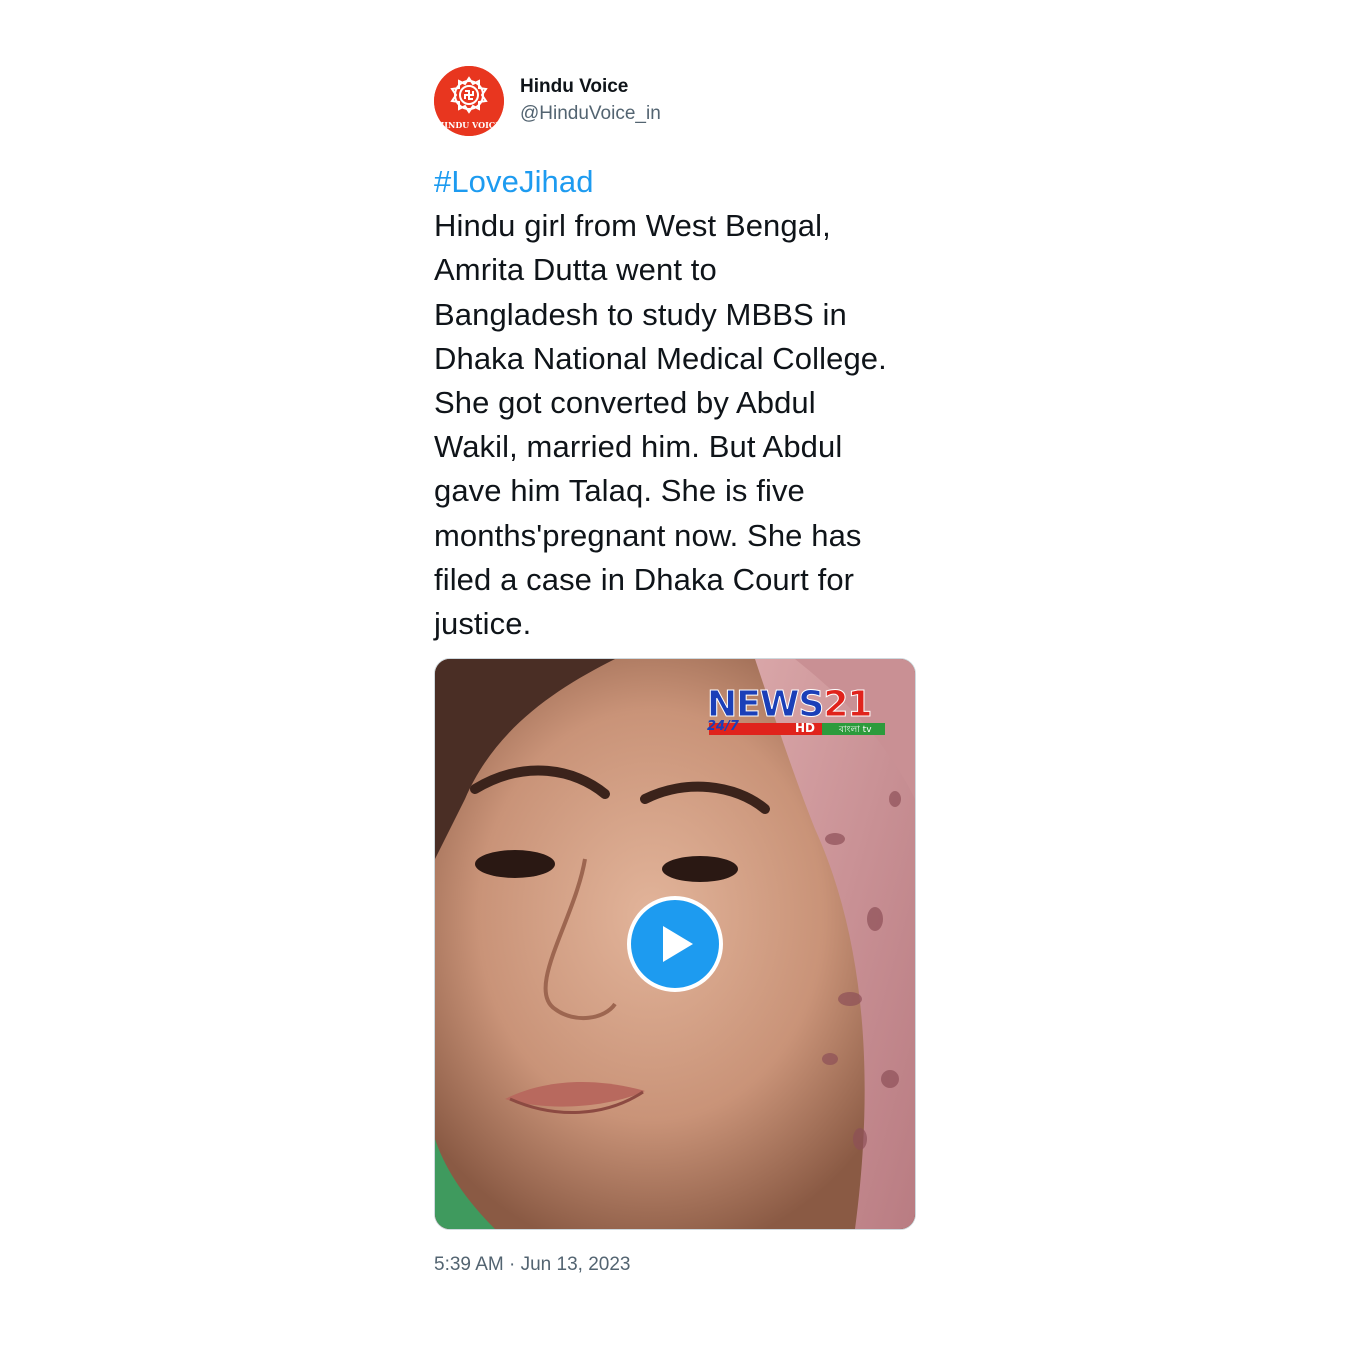 The width and height of the screenshot is (1350, 1350). I want to click on avatar: HINDU VOICE, so click(469, 101).